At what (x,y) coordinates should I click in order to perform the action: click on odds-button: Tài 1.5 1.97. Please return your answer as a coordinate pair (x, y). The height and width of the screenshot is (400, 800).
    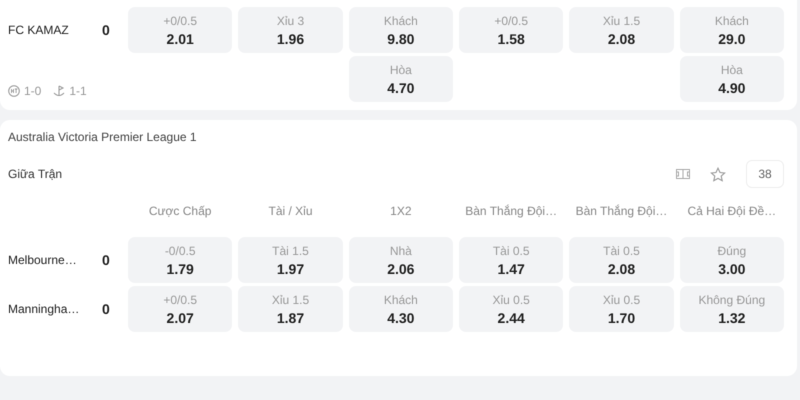
    Looking at the image, I should click on (290, 260).